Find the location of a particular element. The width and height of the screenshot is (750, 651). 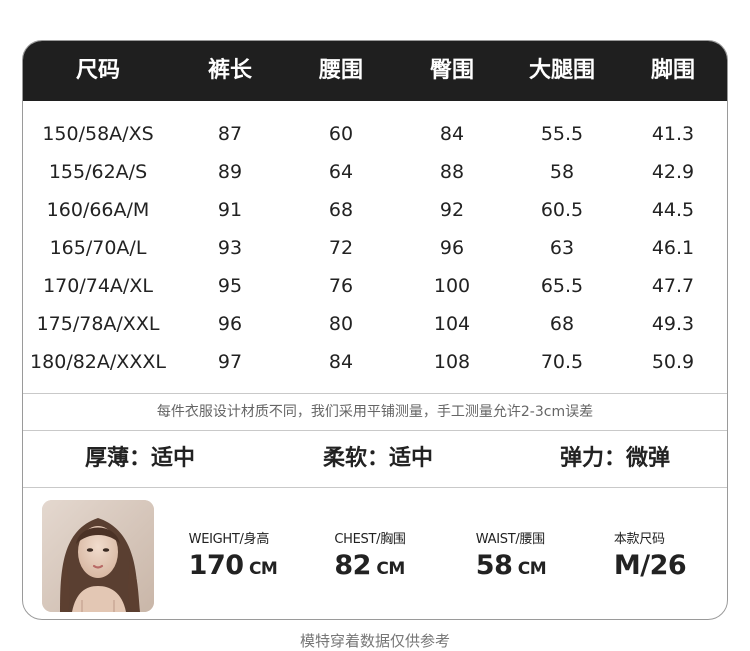

cell-thigh: 70.5 is located at coordinates (562, 362).